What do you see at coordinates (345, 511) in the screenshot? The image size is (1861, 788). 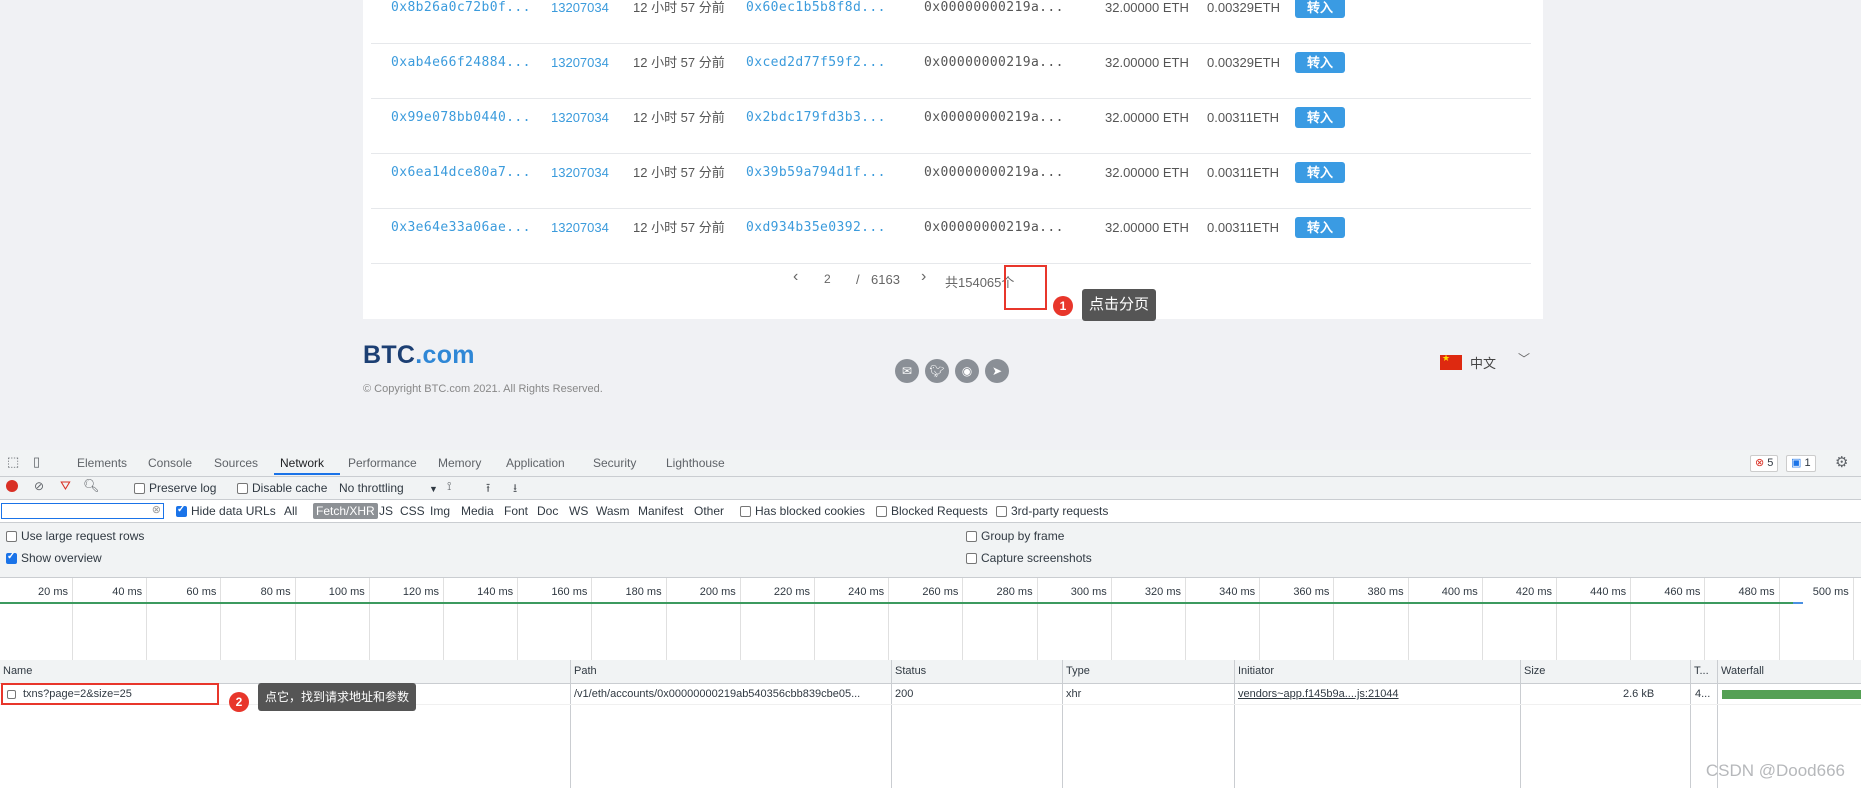 I see `filter-type-fetch-xhr: Fetch/XHR` at bounding box center [345, 511].